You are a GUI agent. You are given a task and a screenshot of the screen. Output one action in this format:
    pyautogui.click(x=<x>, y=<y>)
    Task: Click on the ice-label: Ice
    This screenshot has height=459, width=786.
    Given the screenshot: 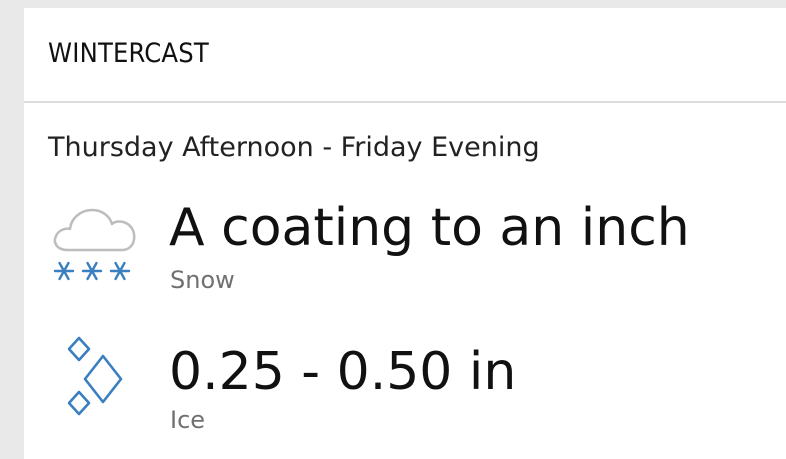 What is the action you would take?
    pyautogui.click(x=188, y=420)
    